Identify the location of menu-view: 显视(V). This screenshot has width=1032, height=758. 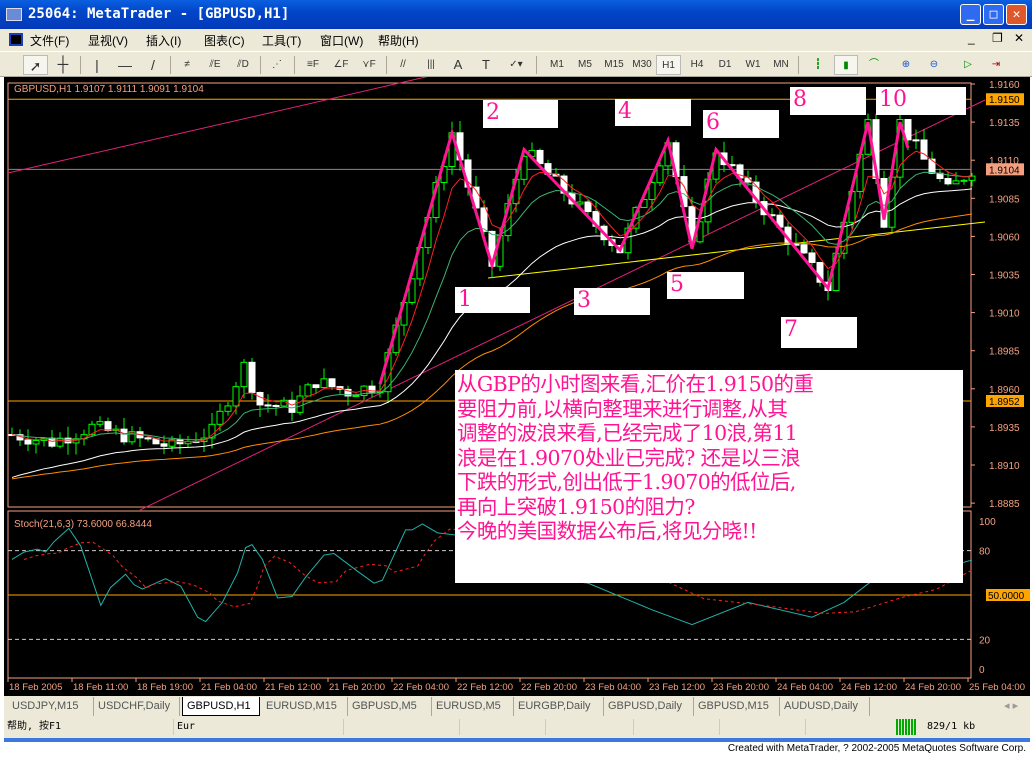
(108, 40).